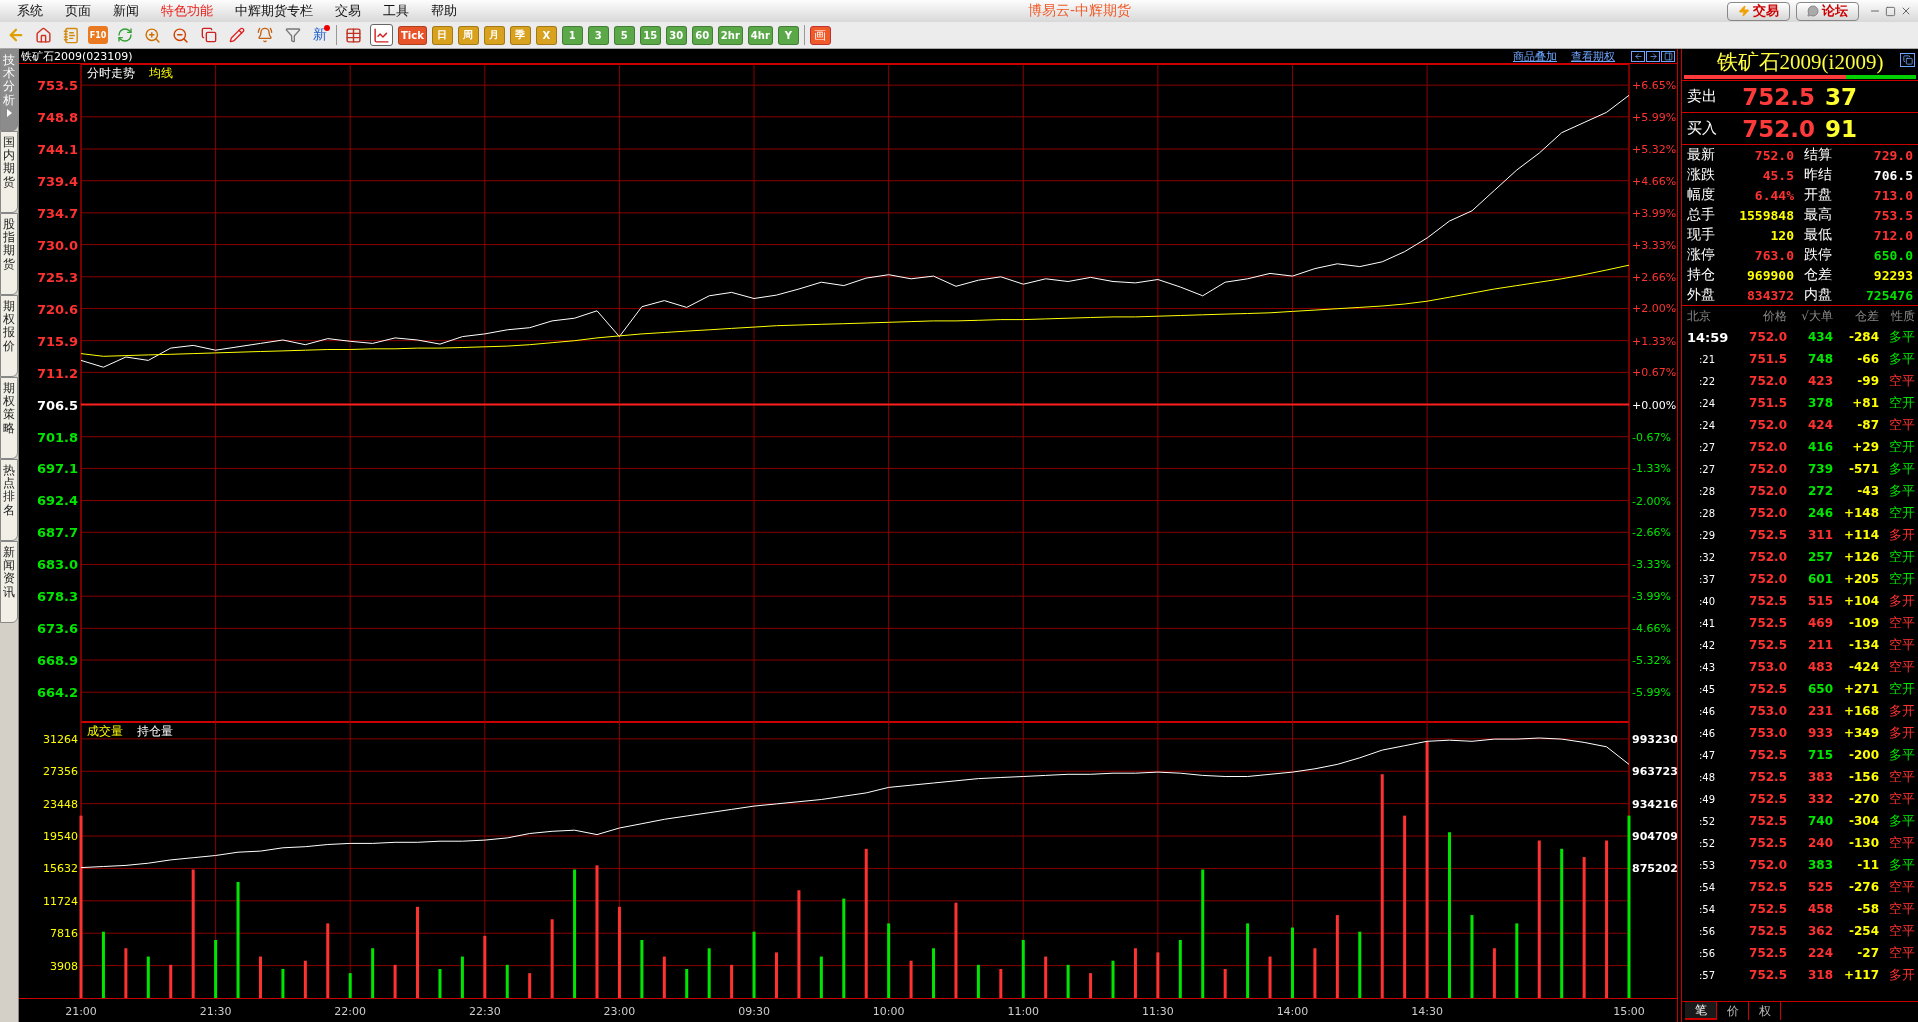  What do you see at coordinates (1654, 772) in the screenshot?
I see `axis-label: 963723` at bounding box center [1654, 772].